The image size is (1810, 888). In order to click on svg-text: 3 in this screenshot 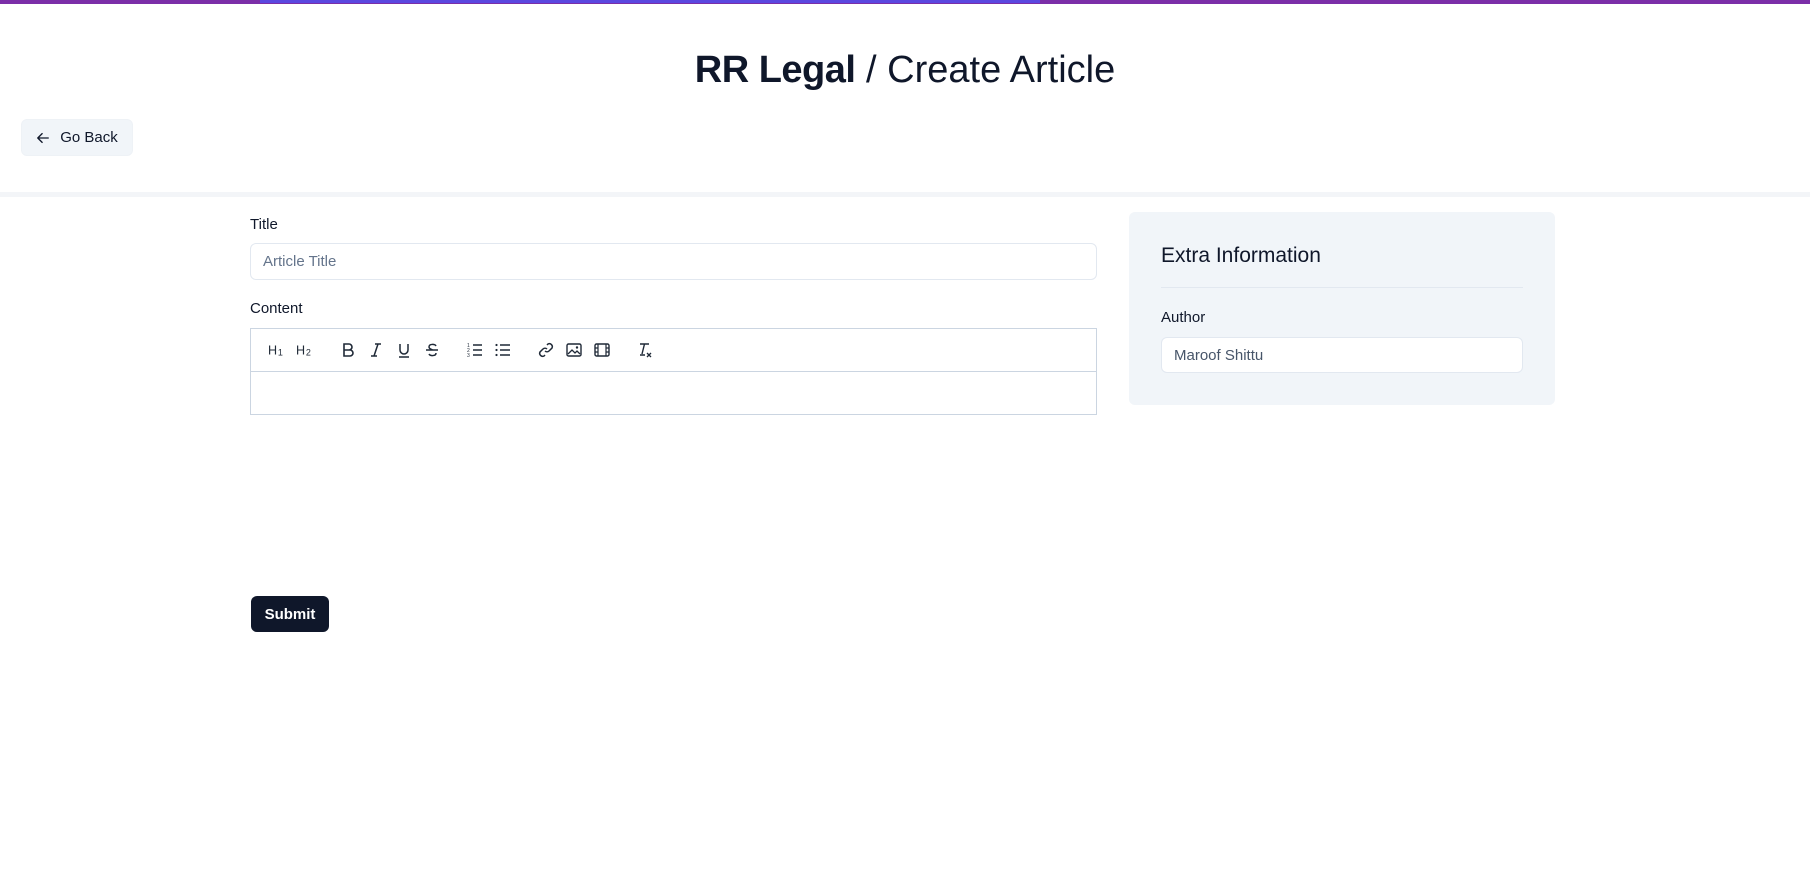, I will do `click(468, 356)`.